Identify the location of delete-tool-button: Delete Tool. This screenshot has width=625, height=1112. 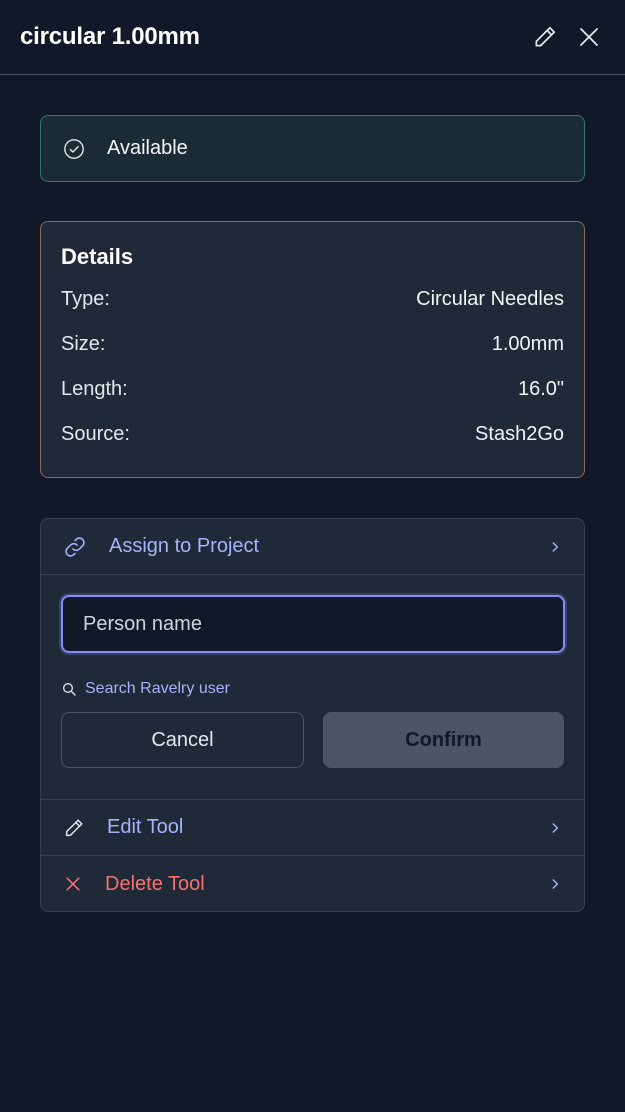
(312, 883).